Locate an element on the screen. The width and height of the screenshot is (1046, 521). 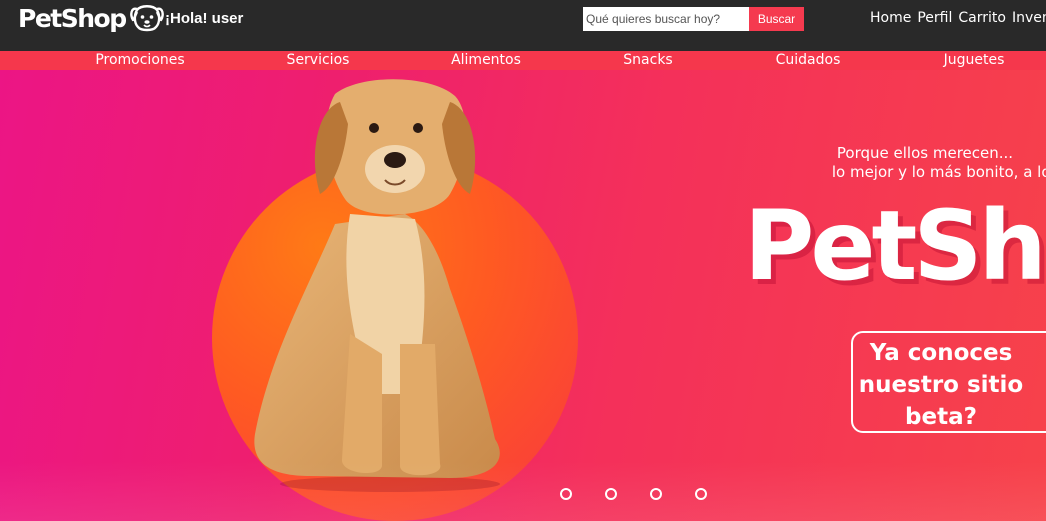
cta-line-3: beta? is located at coordinates (941, 417).